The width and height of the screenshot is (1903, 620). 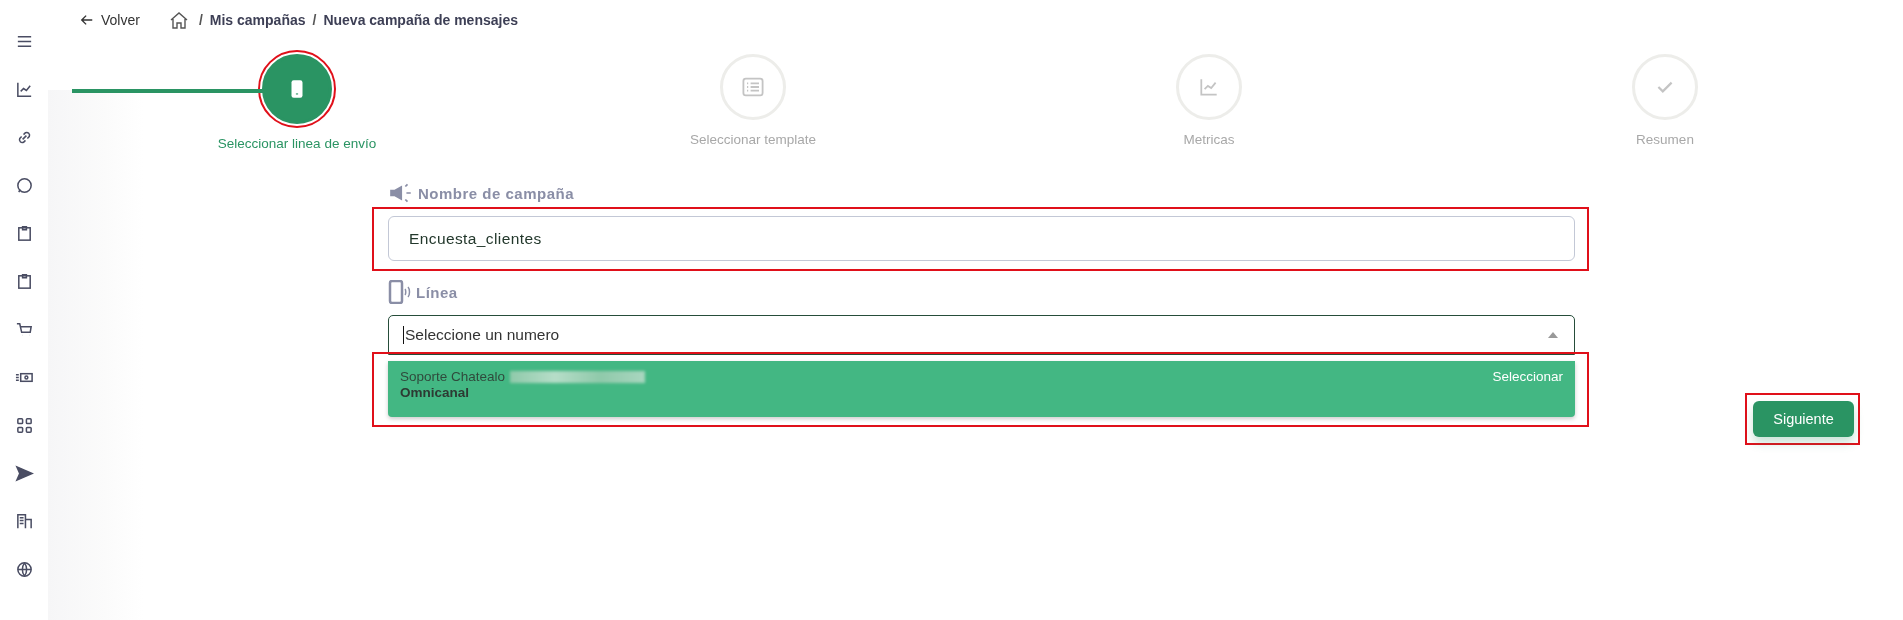 What do you see at coordinates (981, 389) in the screenshot?
I see `dropdown-option: Soporte Chatealo Omnicanal Seleccionar` at bounding box center [981, 389].